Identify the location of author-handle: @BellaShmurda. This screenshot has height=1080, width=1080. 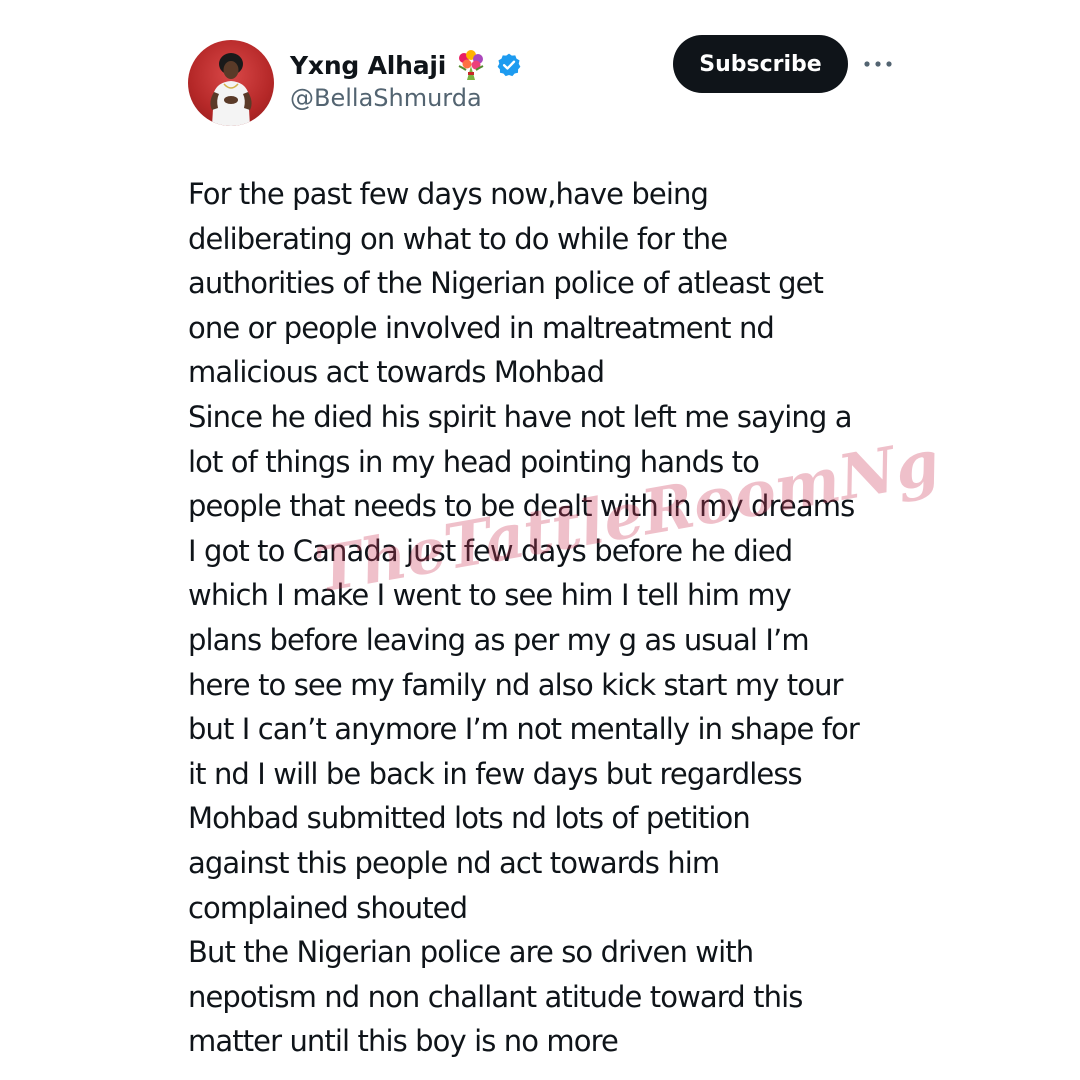
(386, 98).